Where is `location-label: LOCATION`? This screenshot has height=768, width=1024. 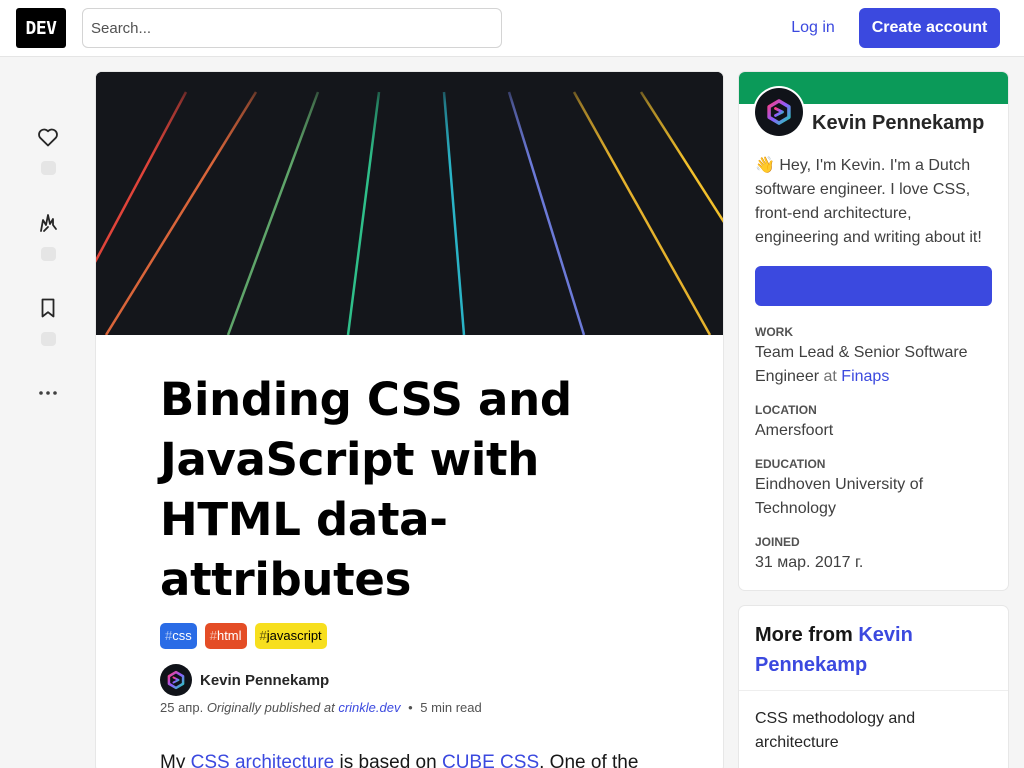
location-label: LOCATION is located at coordinates (786, 410).